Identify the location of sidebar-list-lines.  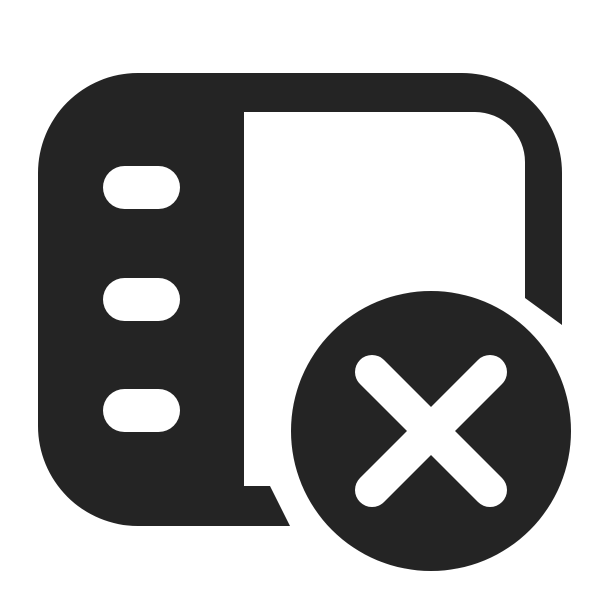
(141, 299).